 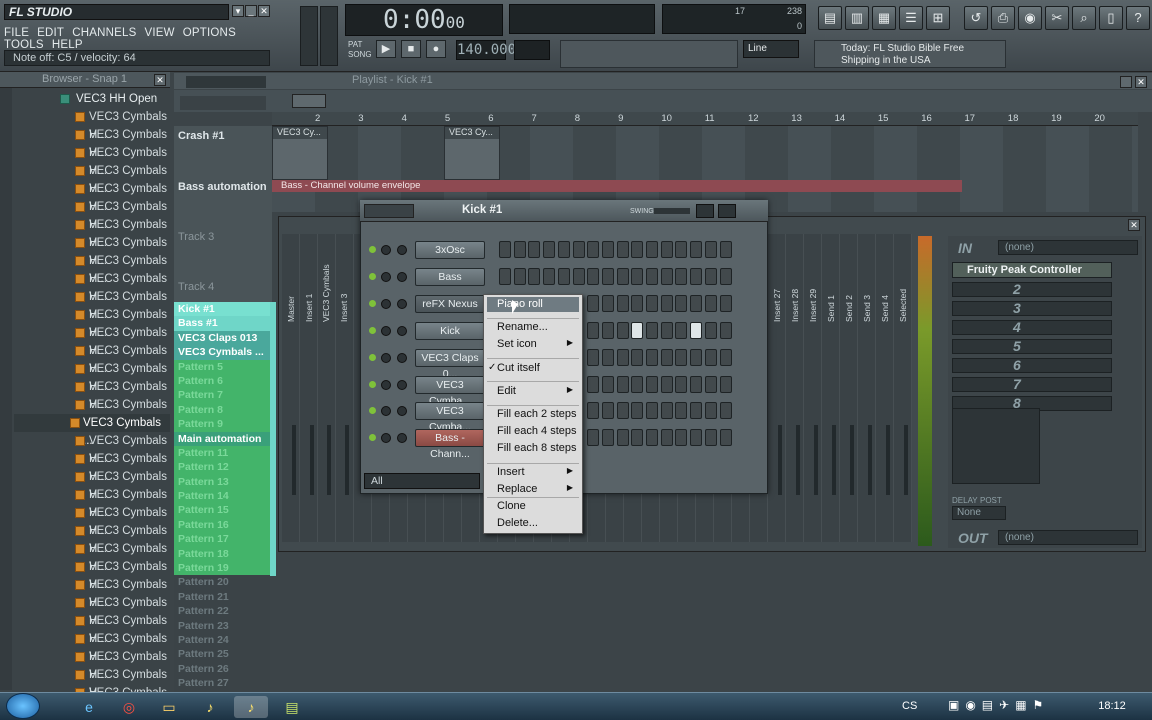 I want to click on song-mode-label: SONG, so click(x=360, y=54).